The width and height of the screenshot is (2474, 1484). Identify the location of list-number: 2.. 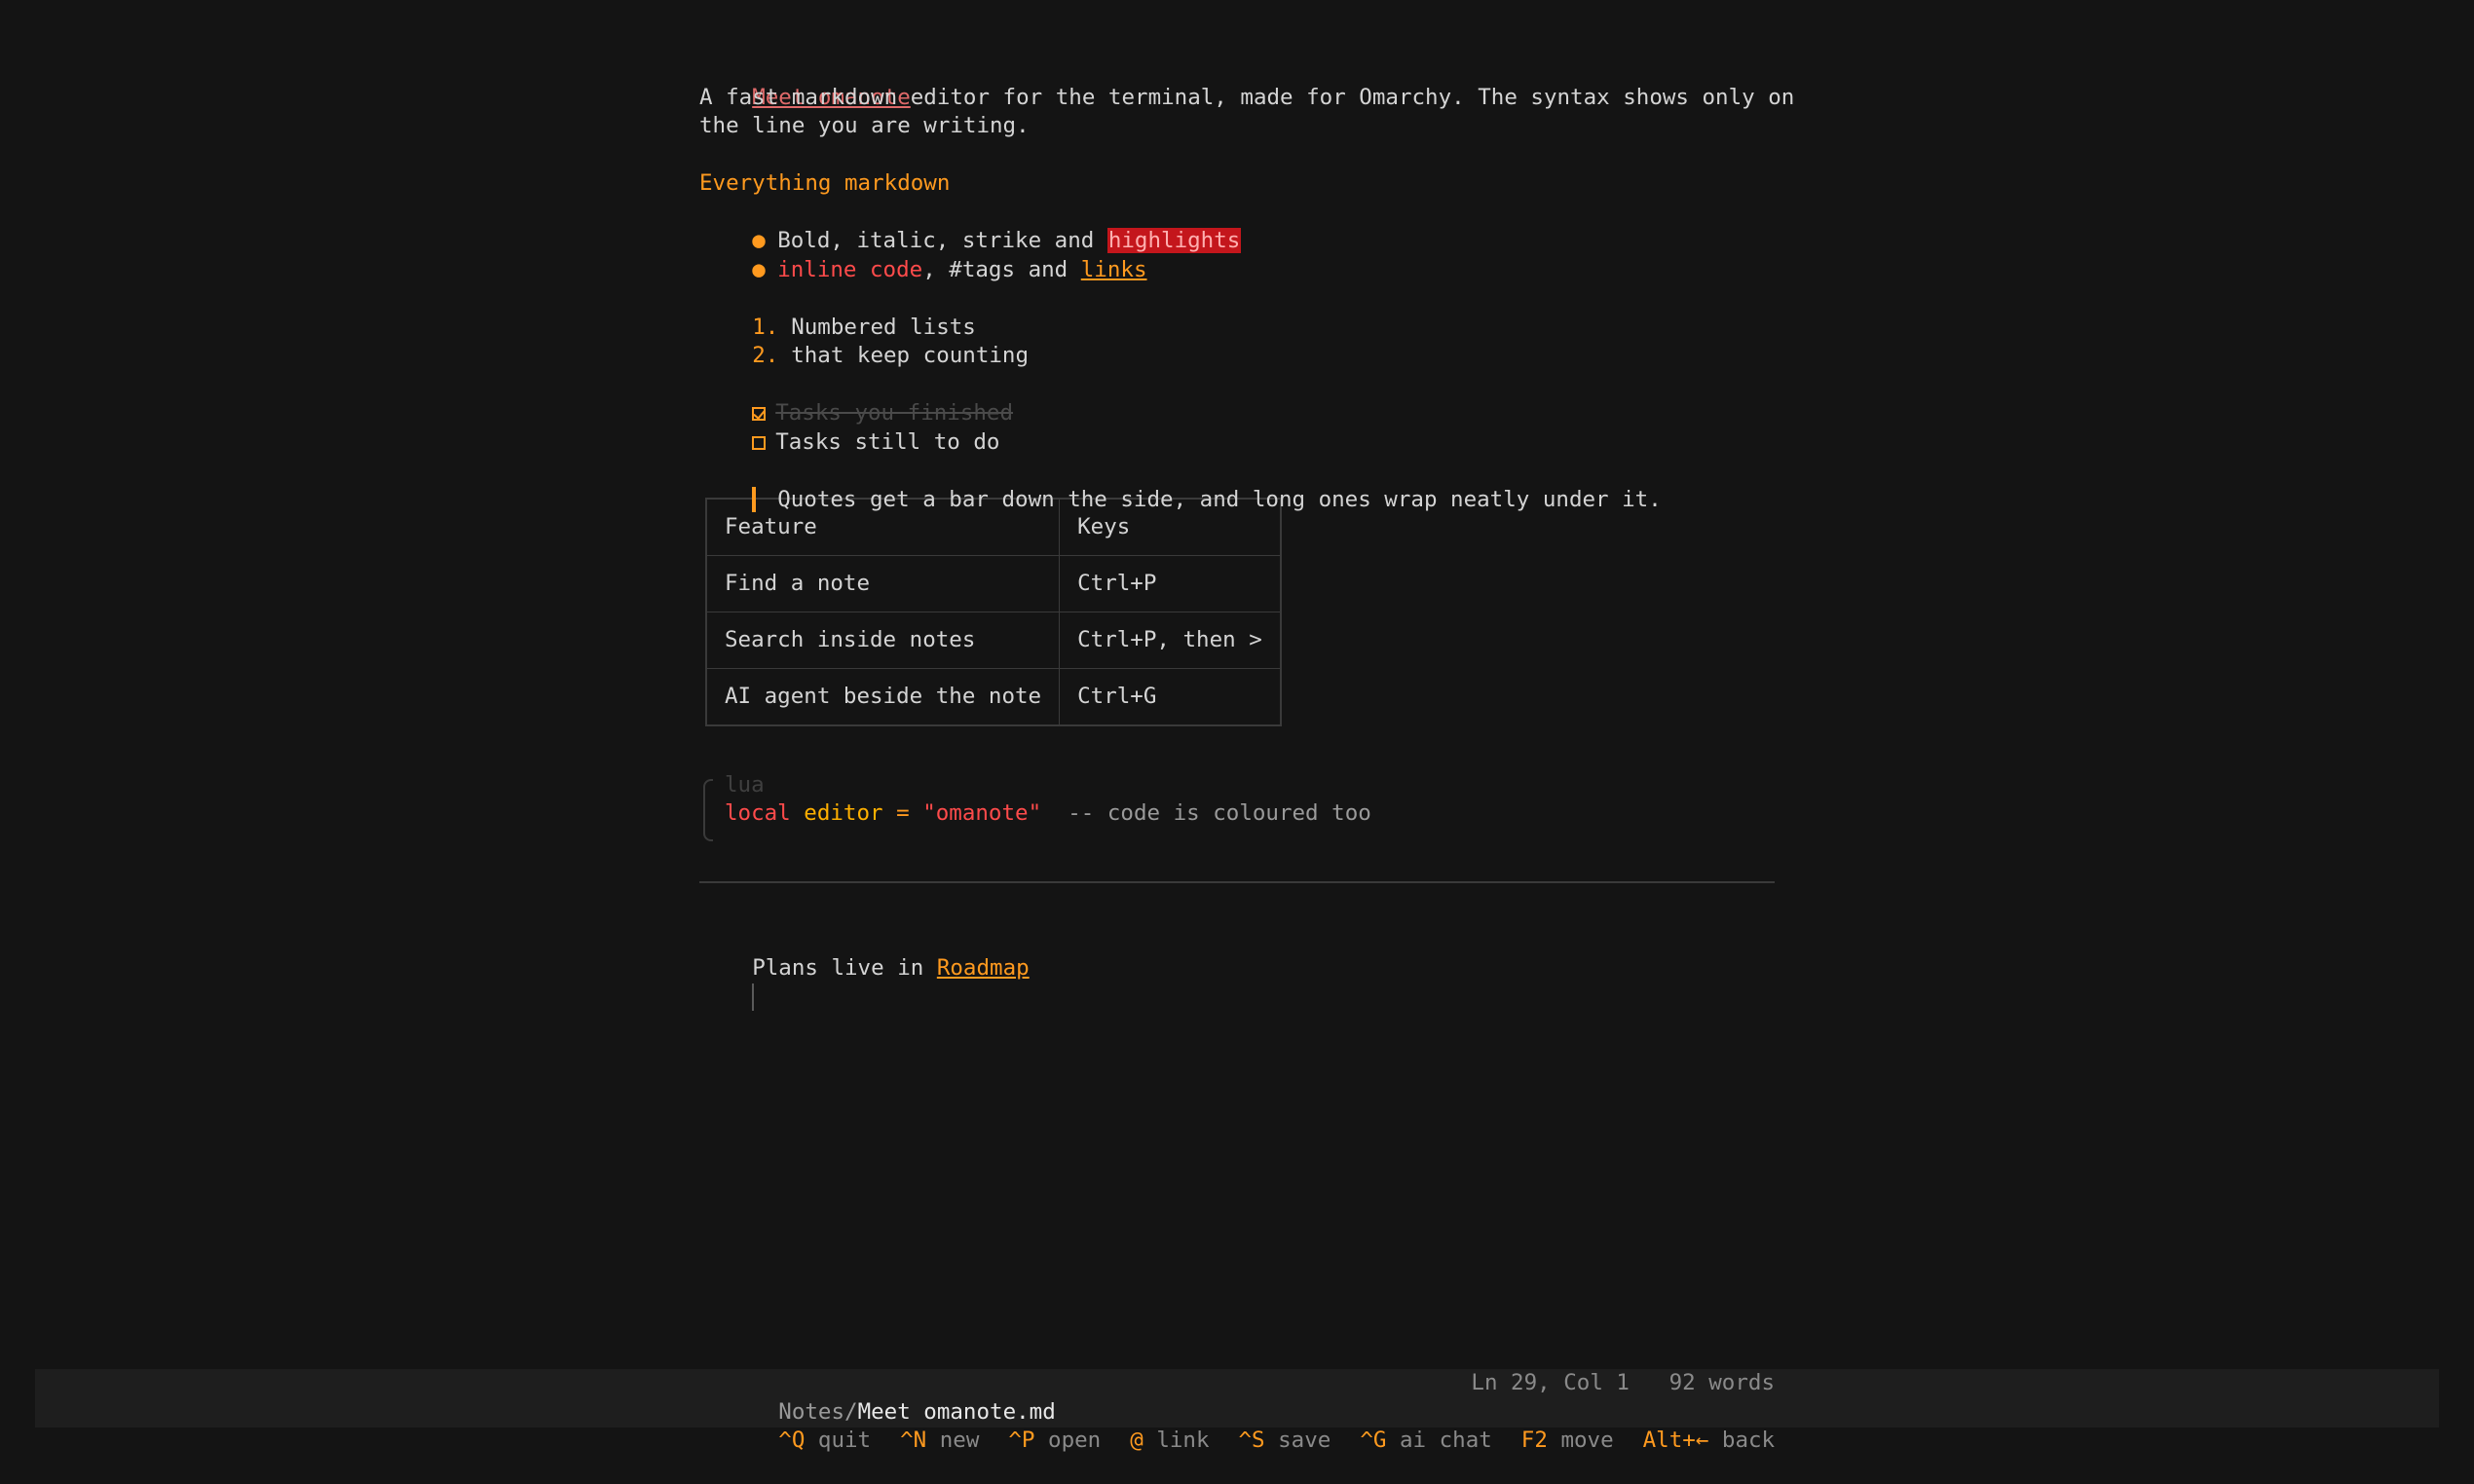
(766, 355).